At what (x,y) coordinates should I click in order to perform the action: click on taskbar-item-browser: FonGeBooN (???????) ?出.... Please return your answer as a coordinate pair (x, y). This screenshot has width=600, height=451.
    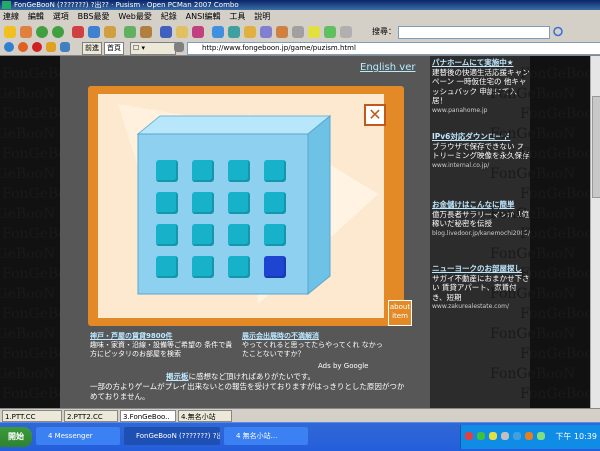
    Looking at the image, I should click on (172, 436).